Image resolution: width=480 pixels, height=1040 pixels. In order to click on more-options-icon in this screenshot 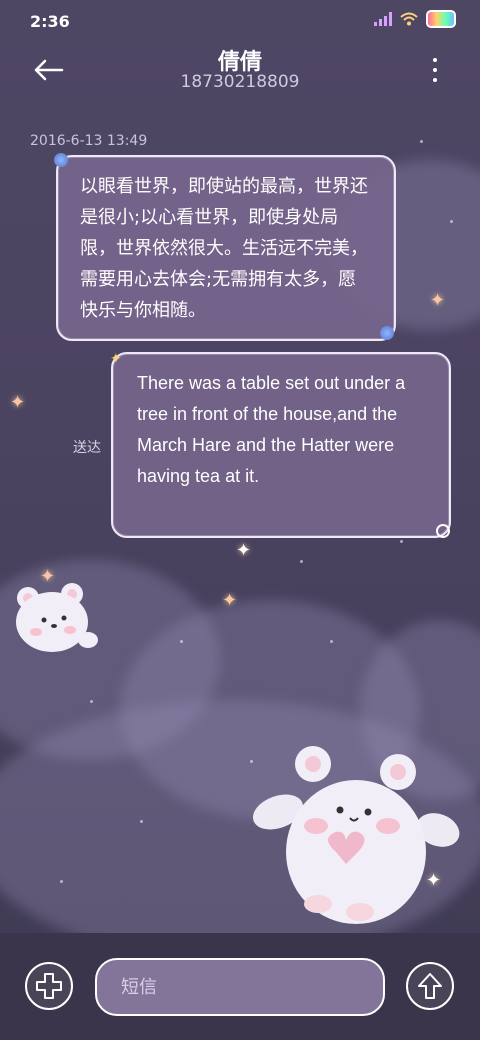, I will do `click(435, 70)`.